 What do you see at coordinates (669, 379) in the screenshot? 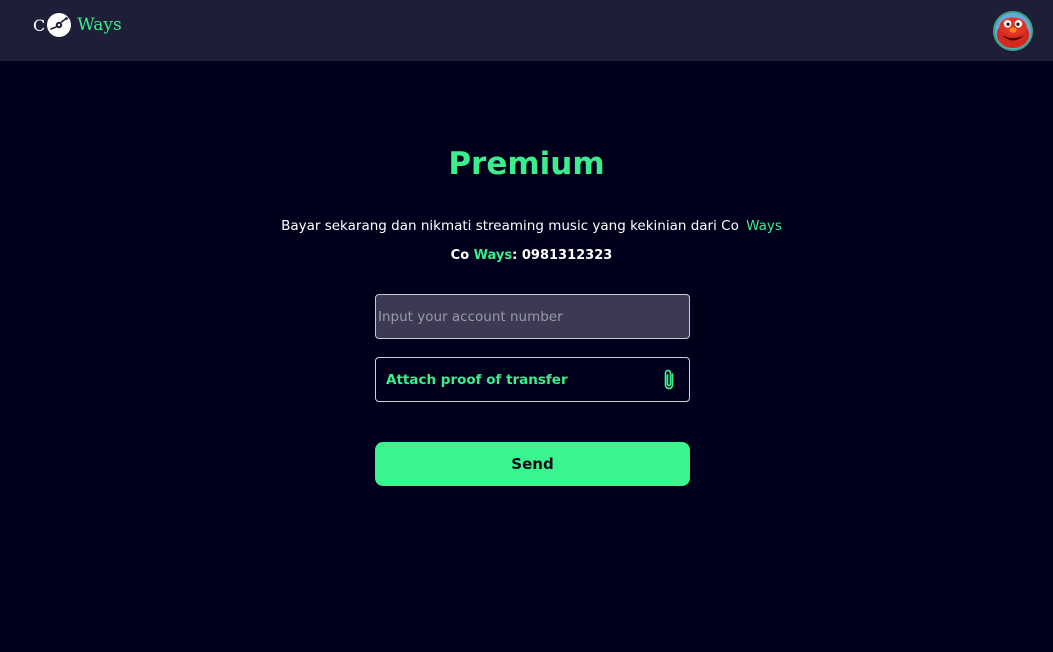
I see `paperclip-icon` at bounding box center [669, 379].